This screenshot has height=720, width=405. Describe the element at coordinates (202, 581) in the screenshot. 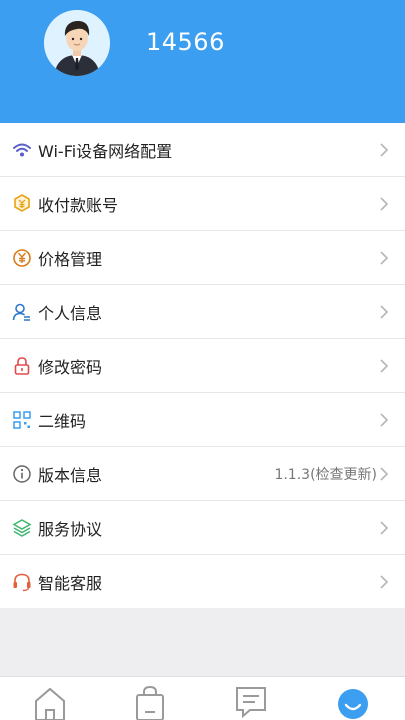

I see `menu-item-smart-support: 智能客服` at that location.